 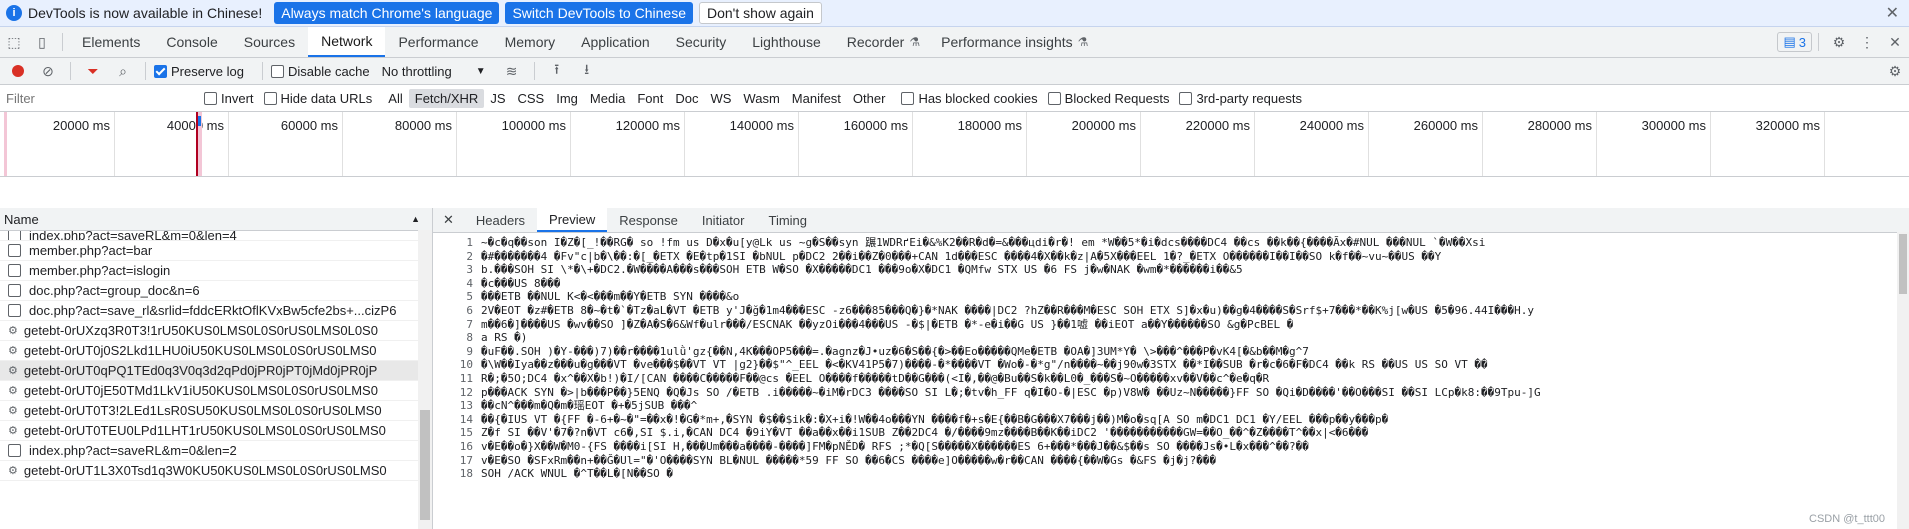 I want to click on filter-input, so click(x=79, y=98).